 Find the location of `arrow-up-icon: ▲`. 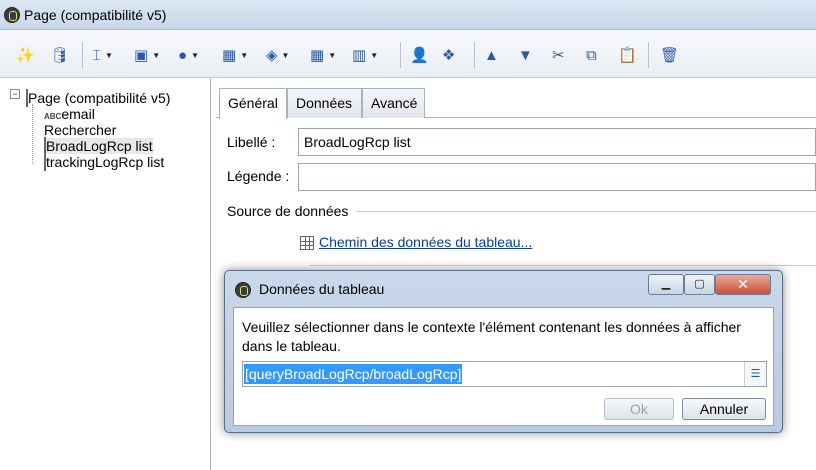

arrow-up-icon: ▲ is located at coordinates (491, 55).